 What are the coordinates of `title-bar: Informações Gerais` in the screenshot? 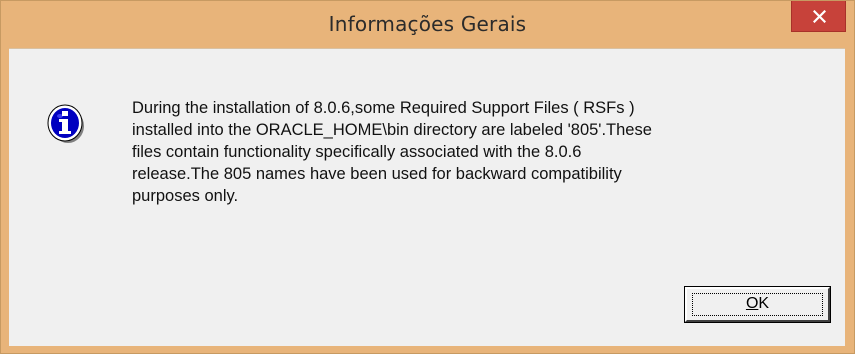 It's located at (427, 24).